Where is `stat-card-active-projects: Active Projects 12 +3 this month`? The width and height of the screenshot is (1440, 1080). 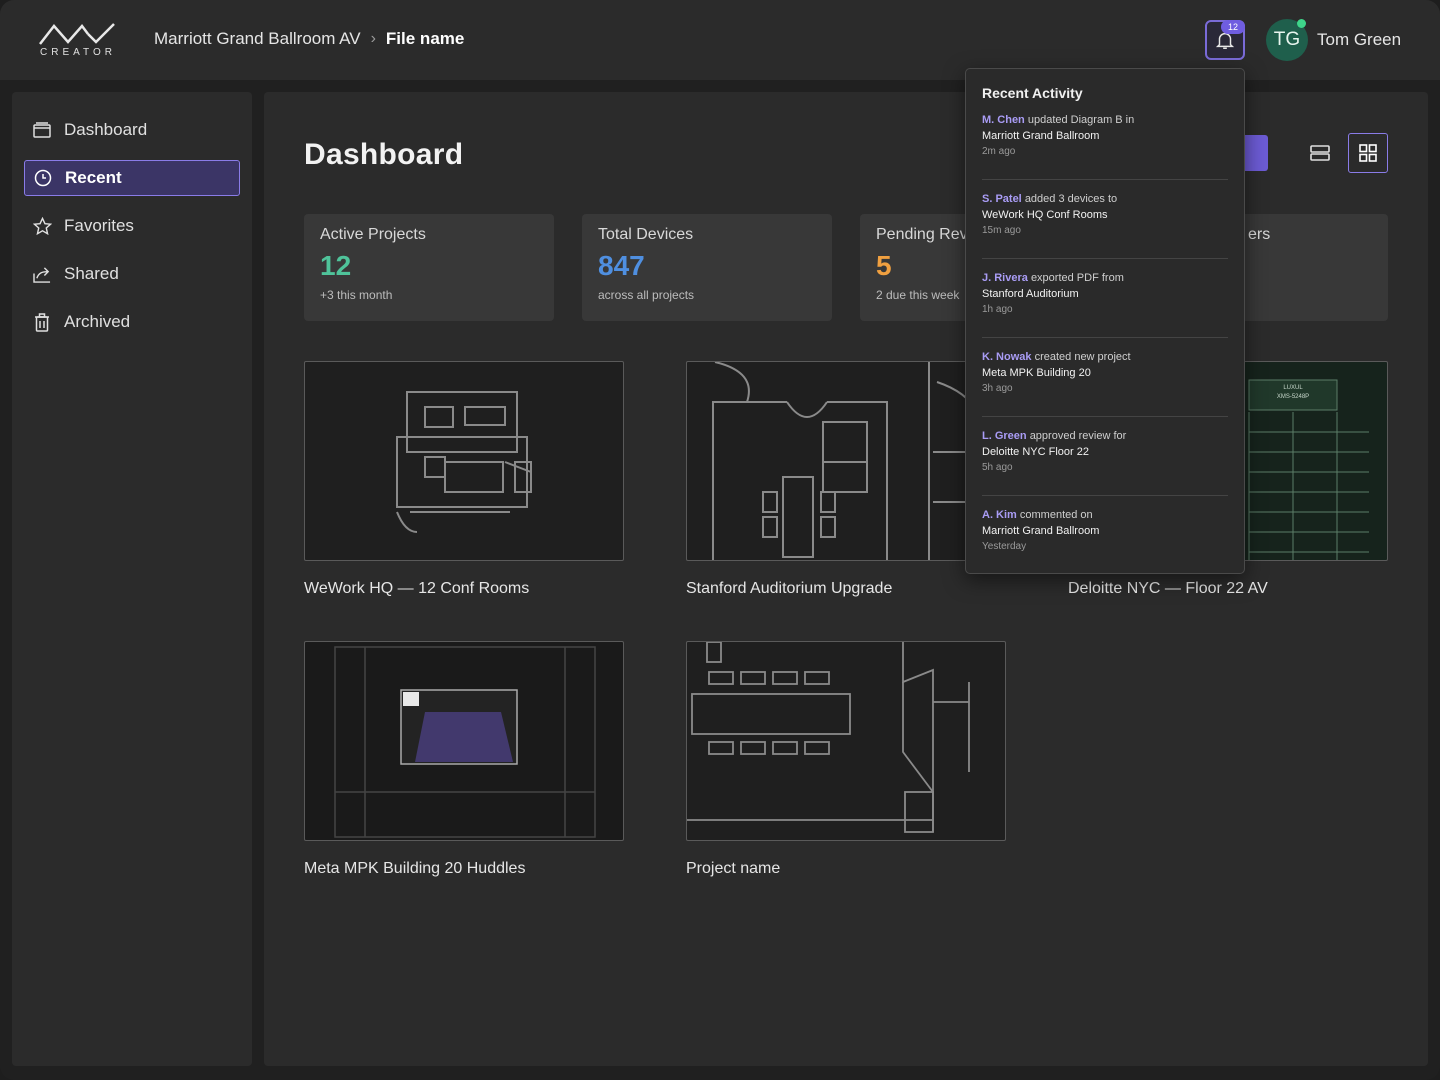 stat-card-active-projects: Active Projects 12 +3 this month is located at coordinates (429, 267).